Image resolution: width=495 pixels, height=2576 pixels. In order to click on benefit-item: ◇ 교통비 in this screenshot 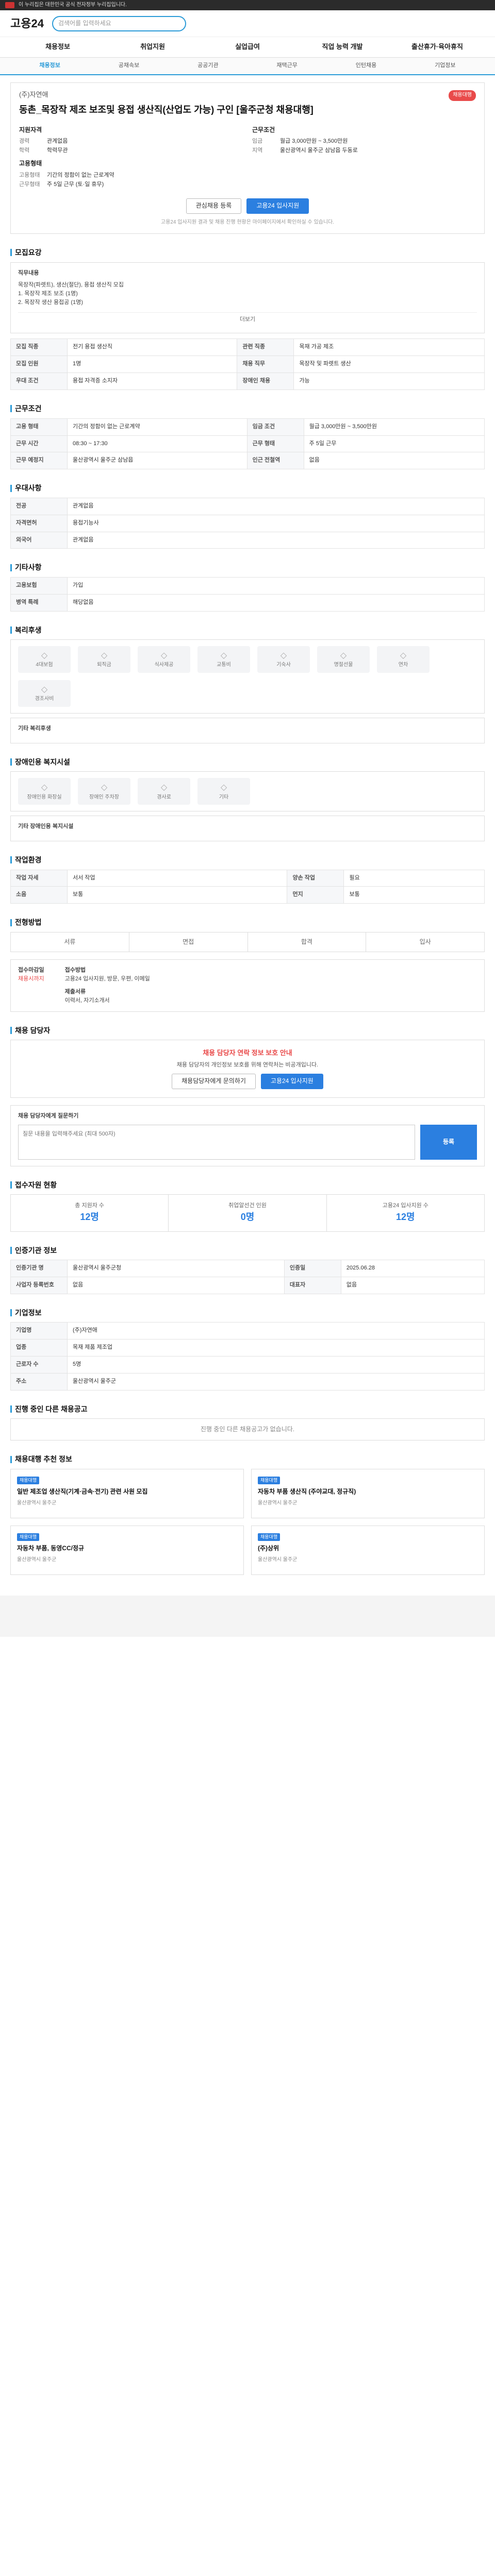, I will do `click(223, 659)`.